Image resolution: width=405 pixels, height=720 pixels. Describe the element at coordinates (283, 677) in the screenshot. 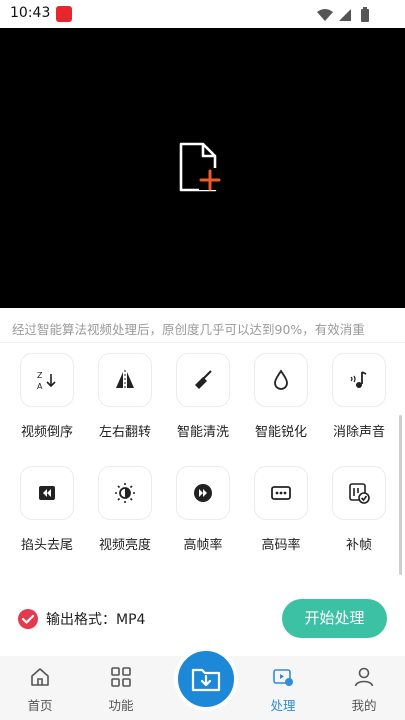

I see `process-icon` at that location.